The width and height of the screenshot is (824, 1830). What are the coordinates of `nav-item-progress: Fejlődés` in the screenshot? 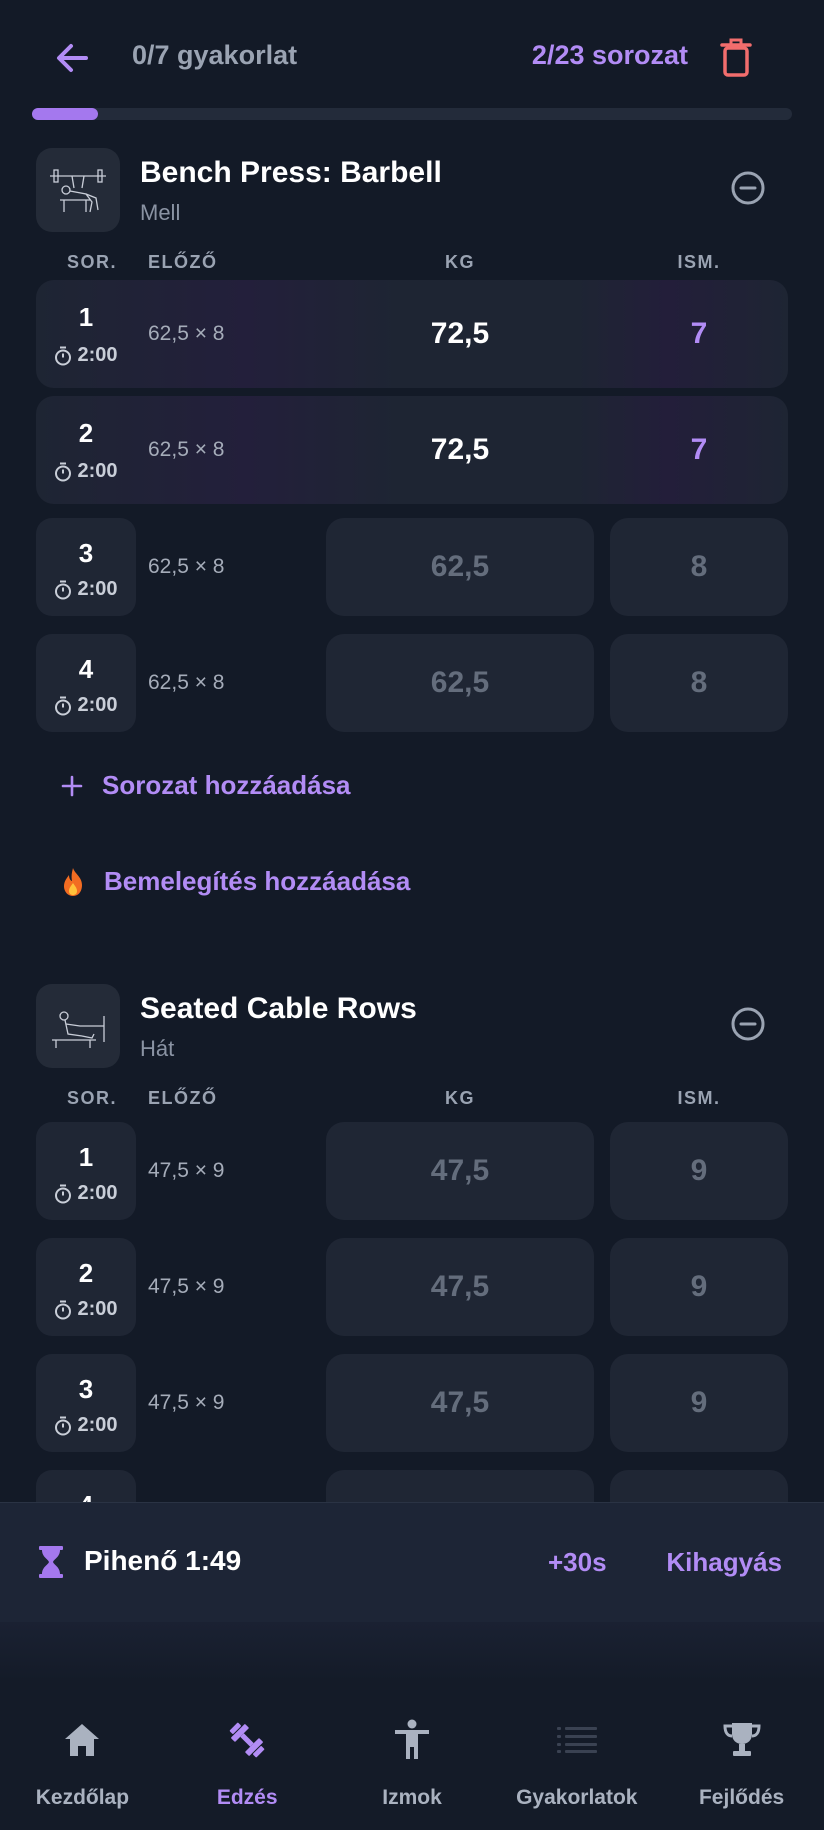 It's located at (741, 1756).